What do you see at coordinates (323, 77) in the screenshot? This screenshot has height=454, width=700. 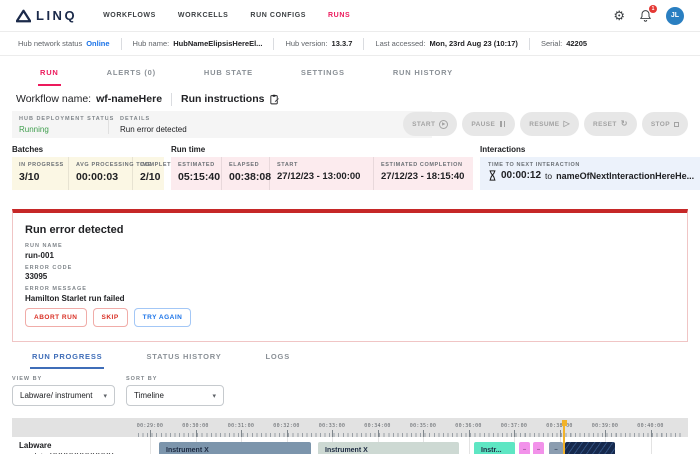 I see `tab-settings: SETTINGS` at bounding box center [323, 77].